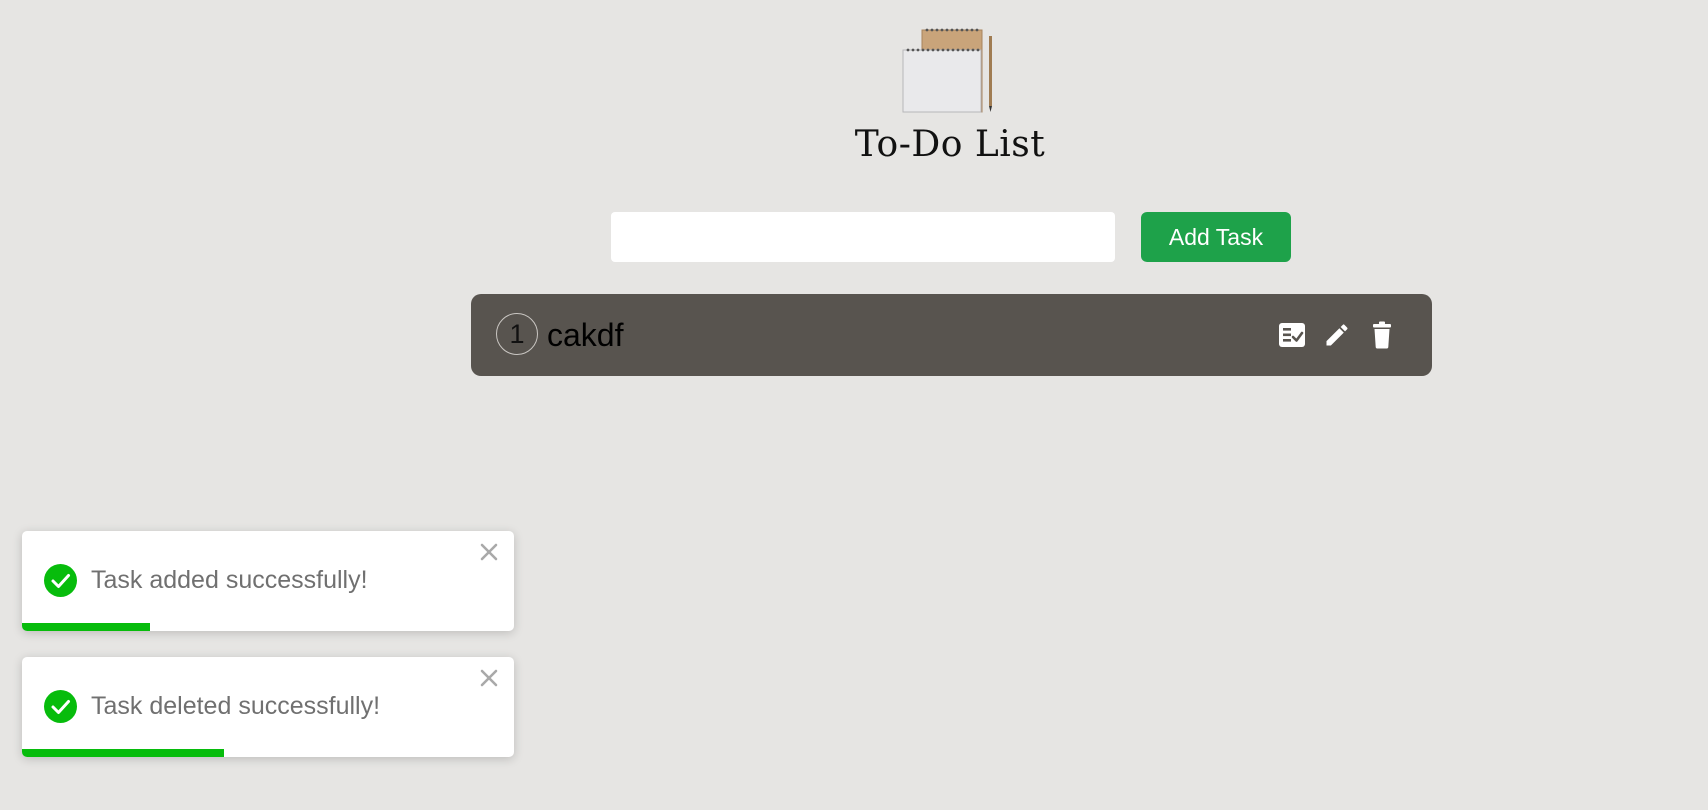  What do you see at coordinates (1382, 335) in the screenshot?
I see `delete-icon` at bounding box center [1382, 335].